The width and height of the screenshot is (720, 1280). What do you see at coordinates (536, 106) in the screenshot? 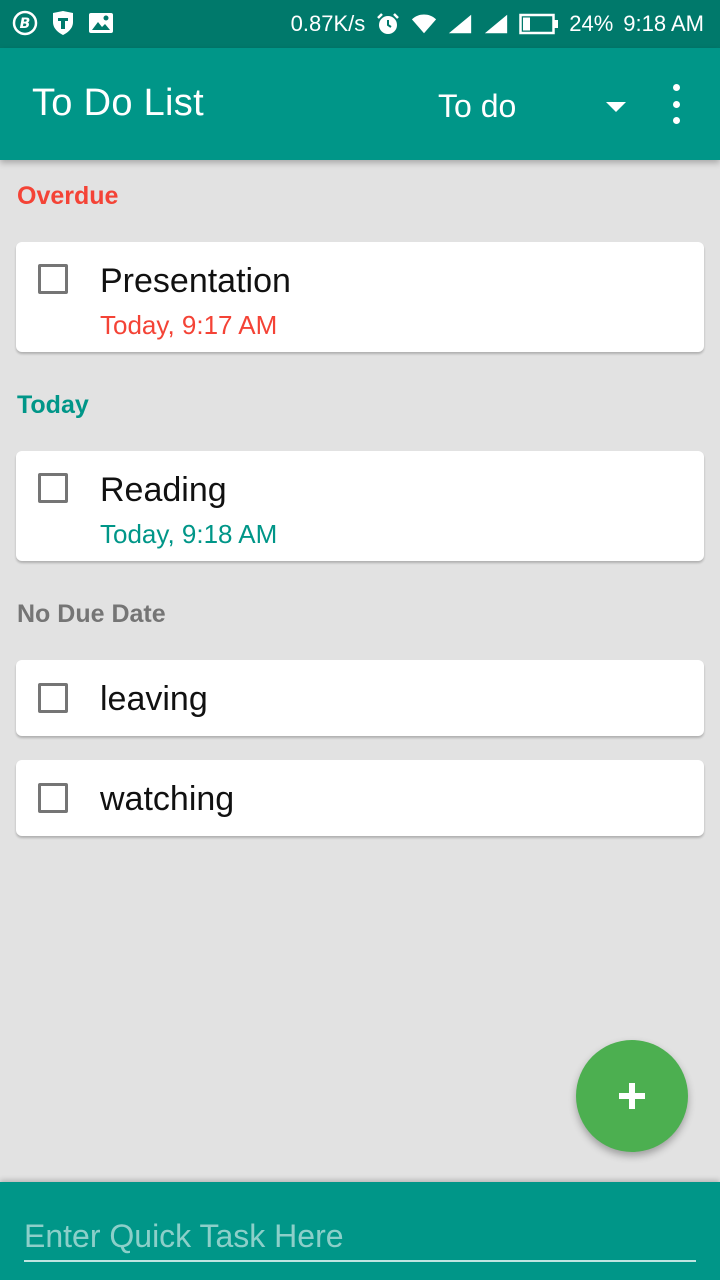
I see `filter-dropdown: To do` at bounding box center [536, 106].